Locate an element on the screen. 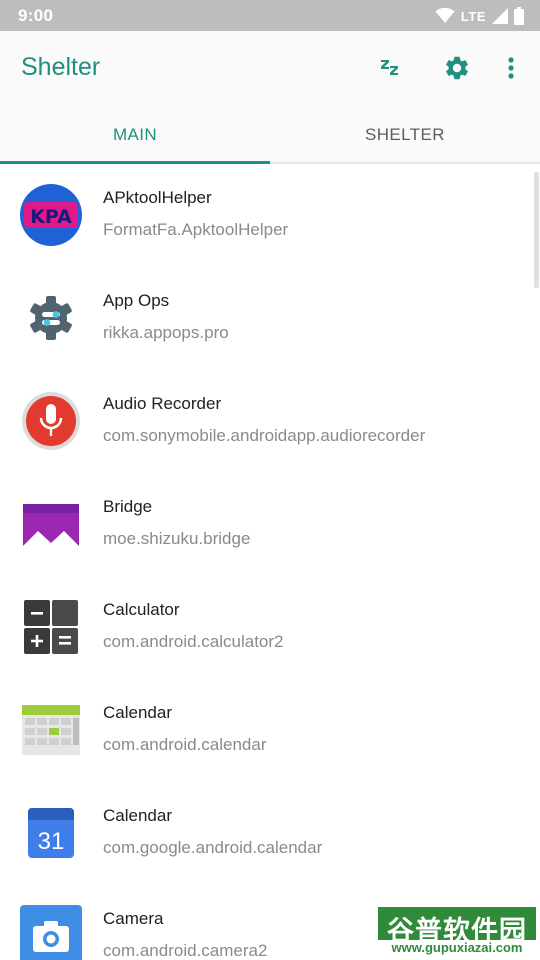 The image size is (540, 960). app-package: moe.shizuku.bridge is located at coordinates (177, 538).